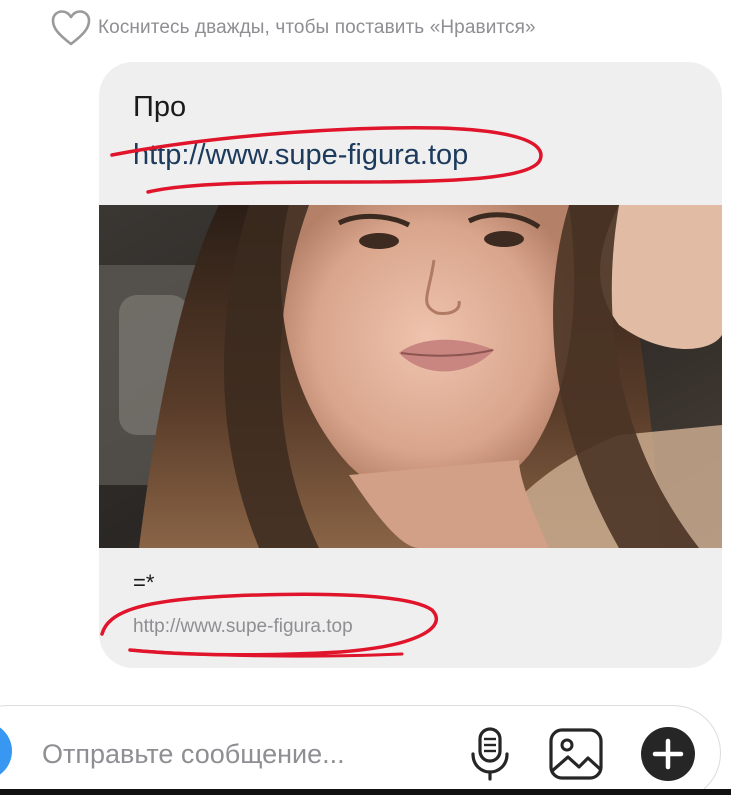  I want to click on message-link: http://www.supe-figura.top, so click(300, 155).